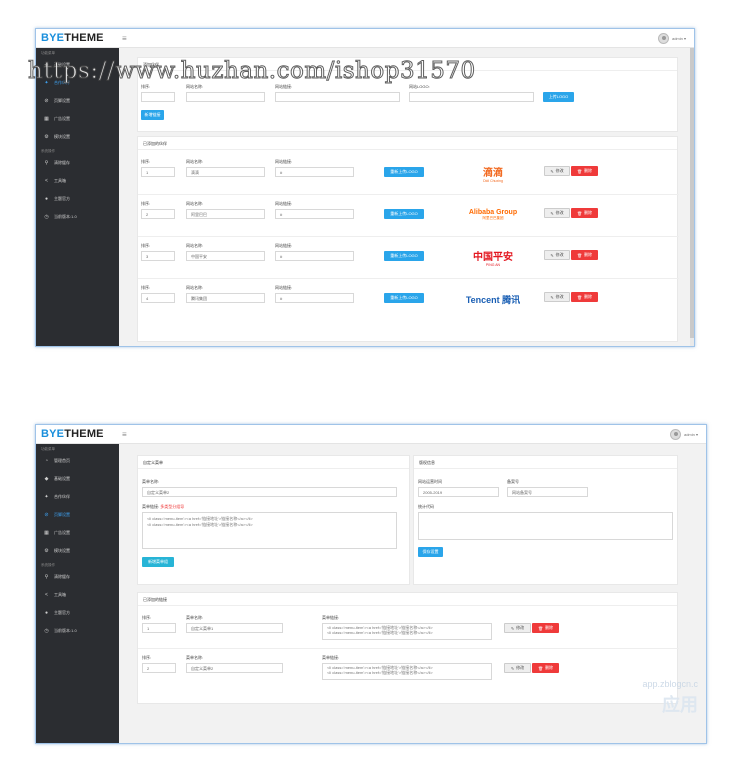 This screenshot has height=784, width=750. What do you see at coordinates (77, 101) in the screenshot?
I see `sidebar-item-footer: ⊘ 页脚设置` at bounding box center [77, 101].